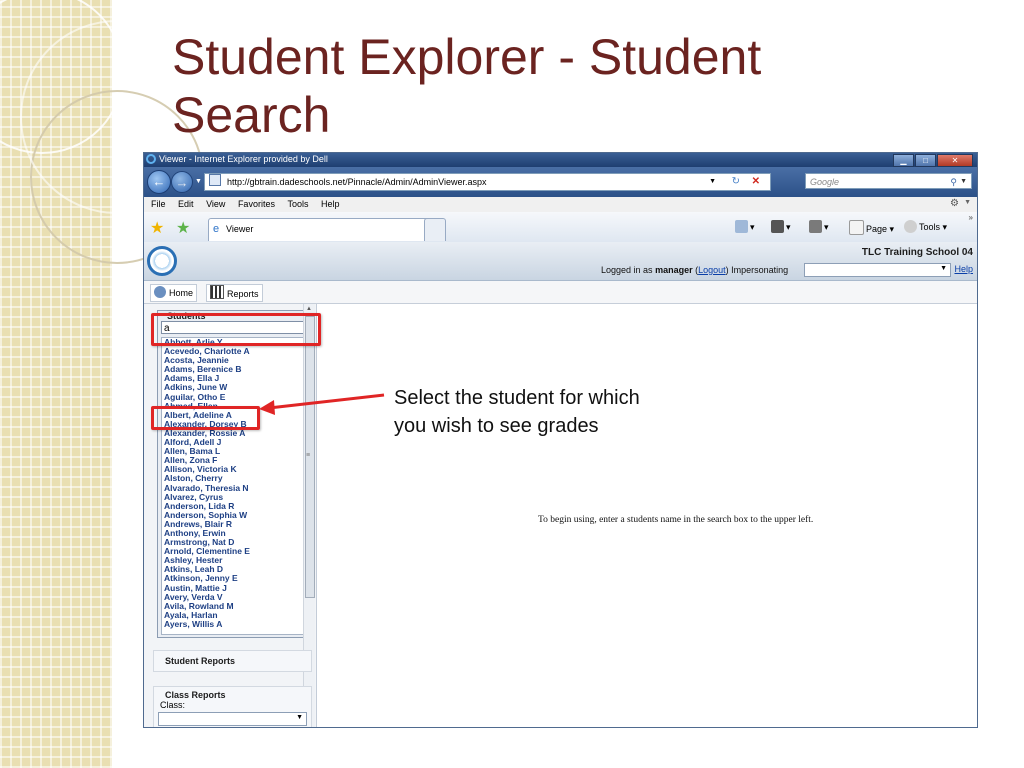 The height and width of the screenshot is (768, 1024). Describe the element at coordinates (925, 160) in the screenshot. I see `maximize-button: □` at that location.